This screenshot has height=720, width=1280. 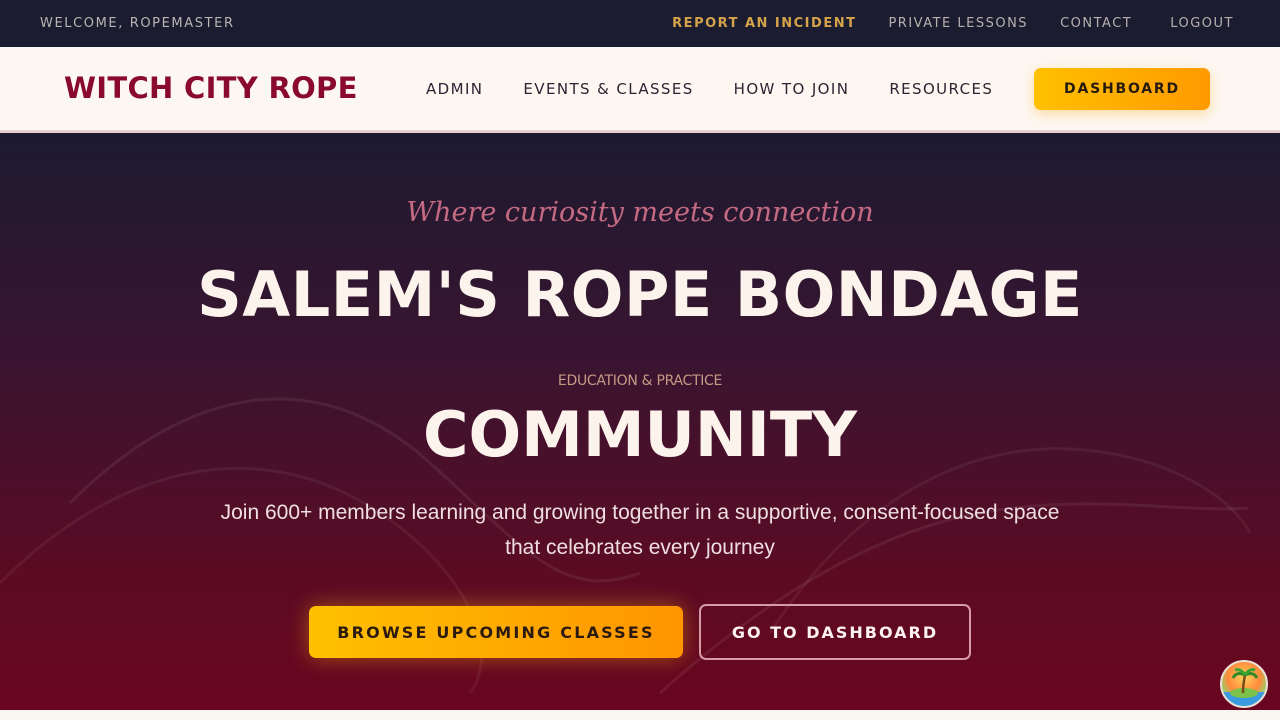 What do you see at coordinates (640, 212) in the screenshot?
I see `hero-tagline: Where curiosity meets connection` at bounding box center [640, 212].